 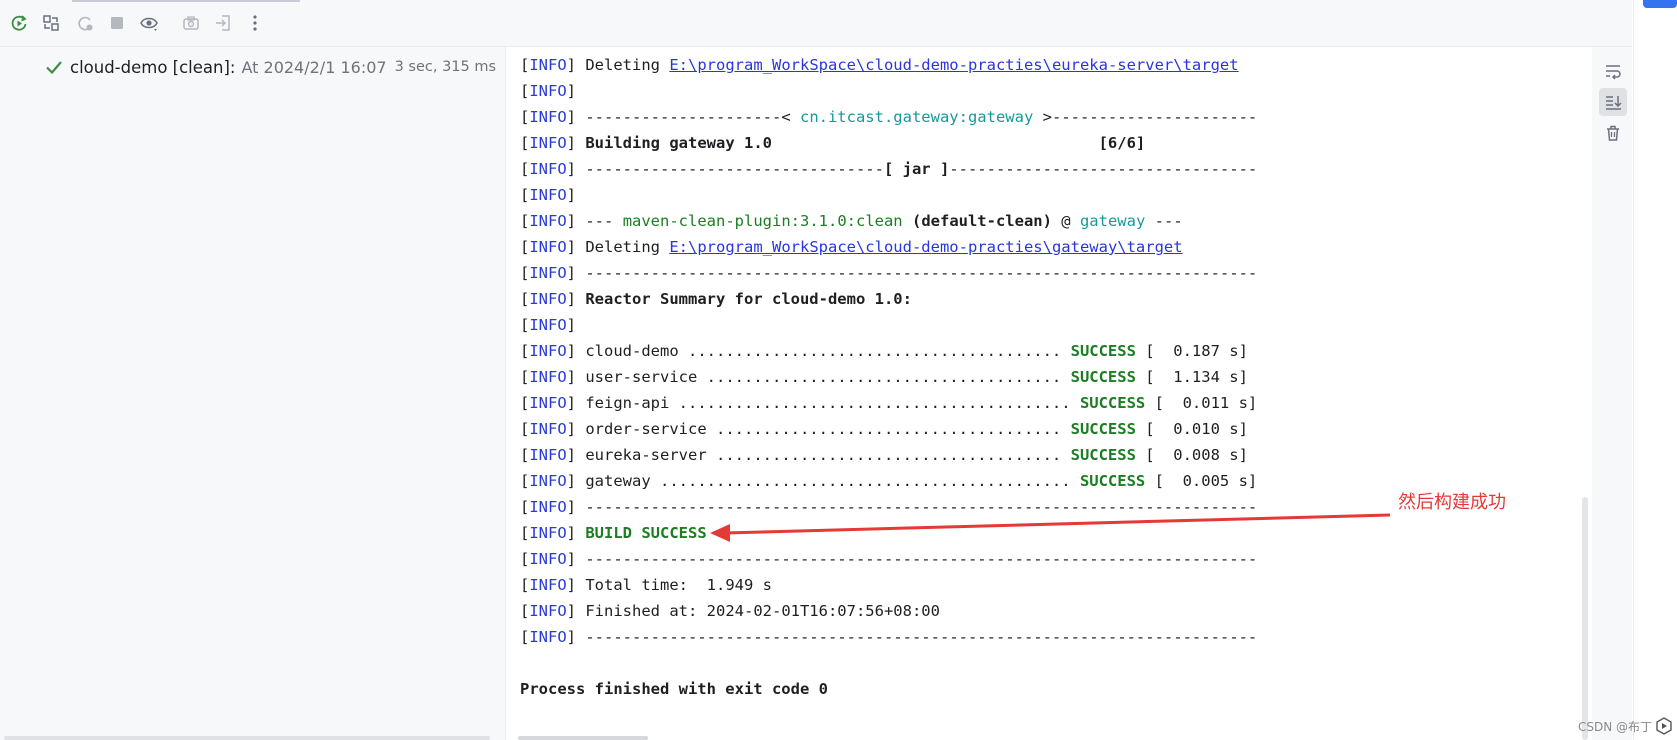 What do you see at coordinates (1613, 133) in the screenshot?
I see `clear-trash-icon` at bounding box center [1613, 133].